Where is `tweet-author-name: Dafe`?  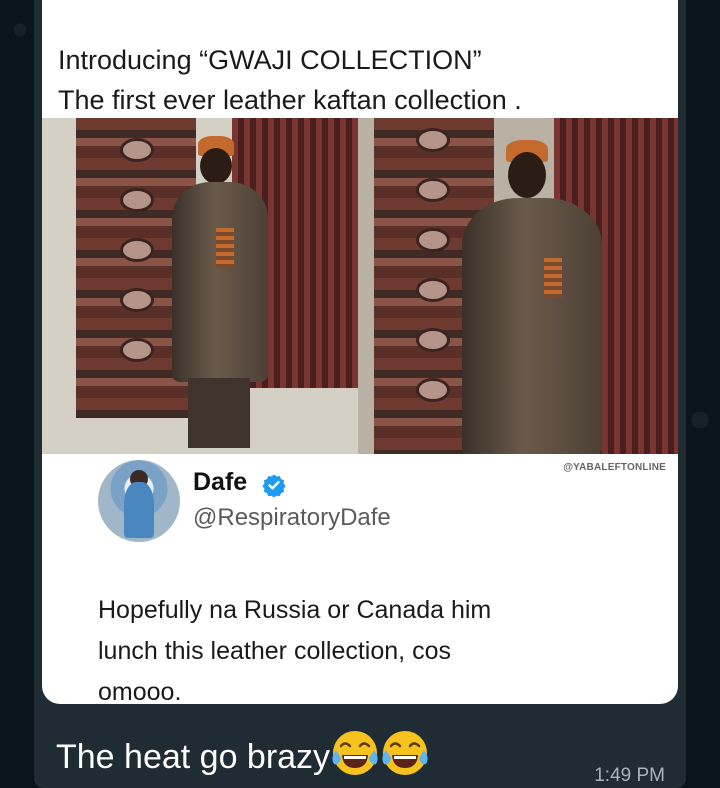 tweet-author-name: Dafe is located at coordinates (220, 482).